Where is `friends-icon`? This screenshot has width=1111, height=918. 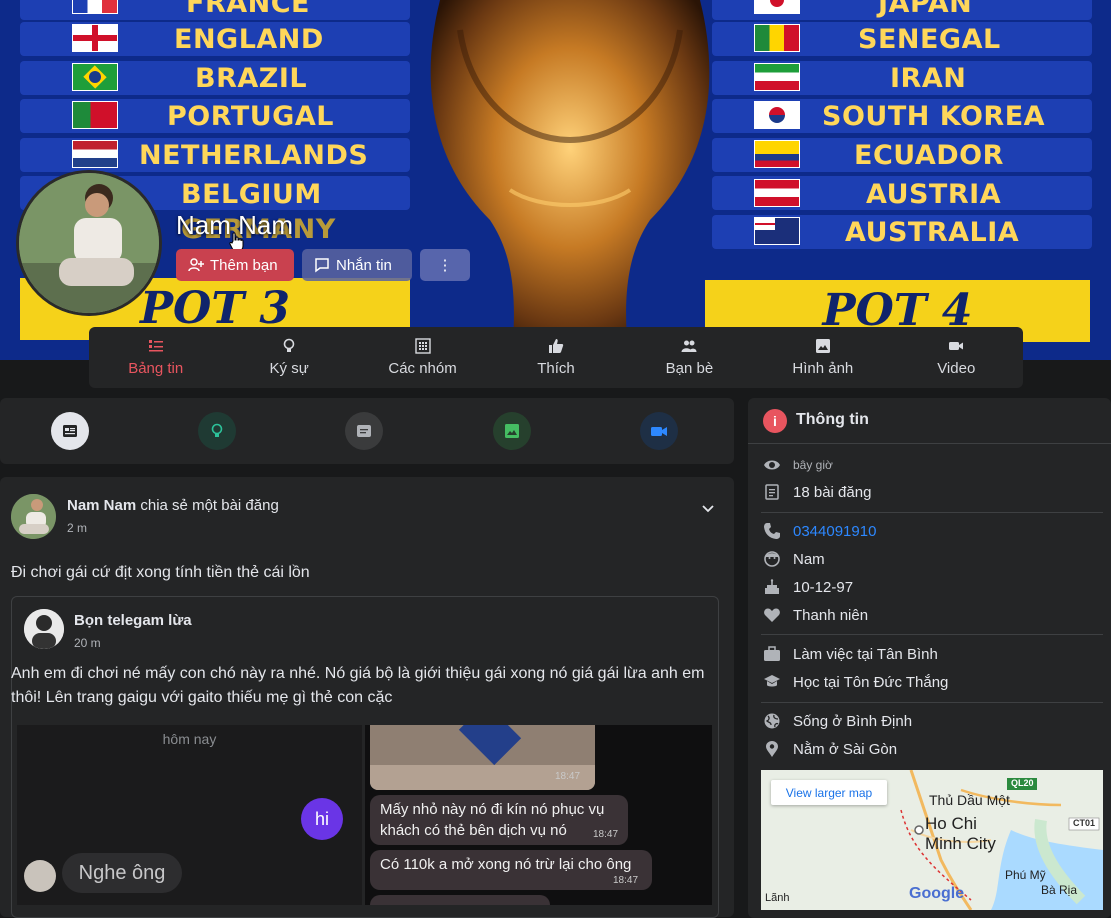 friends-icon is located at coordinates (689, 346).